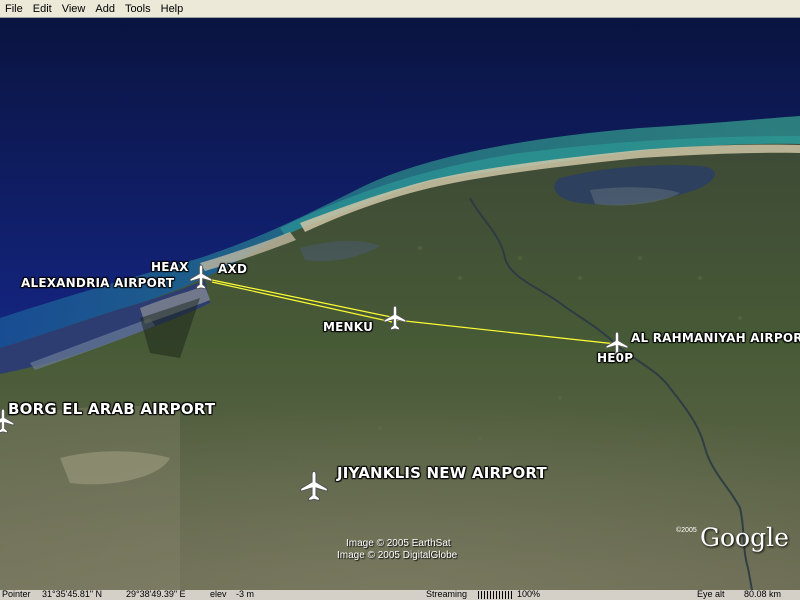 This screenshot has width=800, height=600. Describe the element at coordinates (744, 537) in the screenshot. I see `google-logo: Google` at that location.